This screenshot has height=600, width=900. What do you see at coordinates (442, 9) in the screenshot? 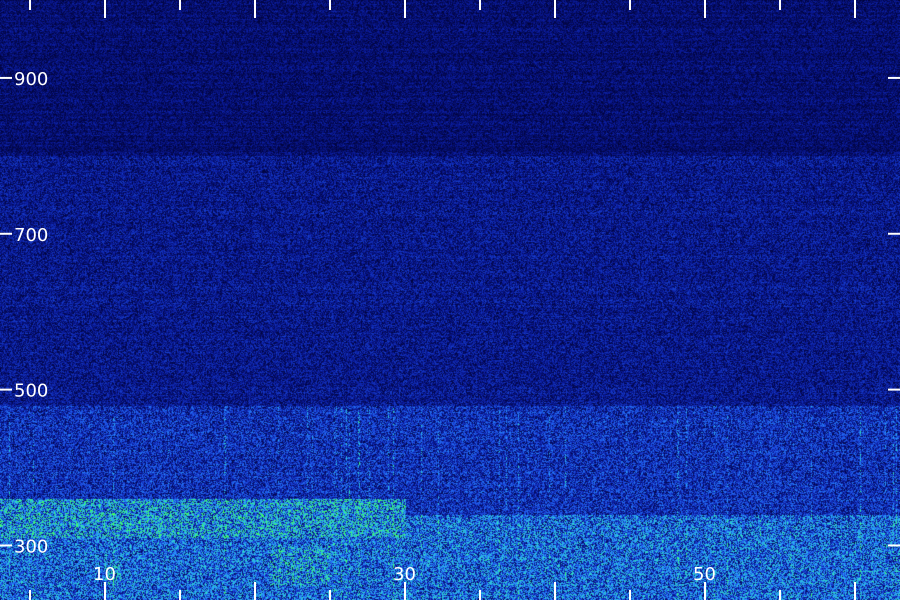
I see `x-ticks-top` at bounding box center [442, 9].